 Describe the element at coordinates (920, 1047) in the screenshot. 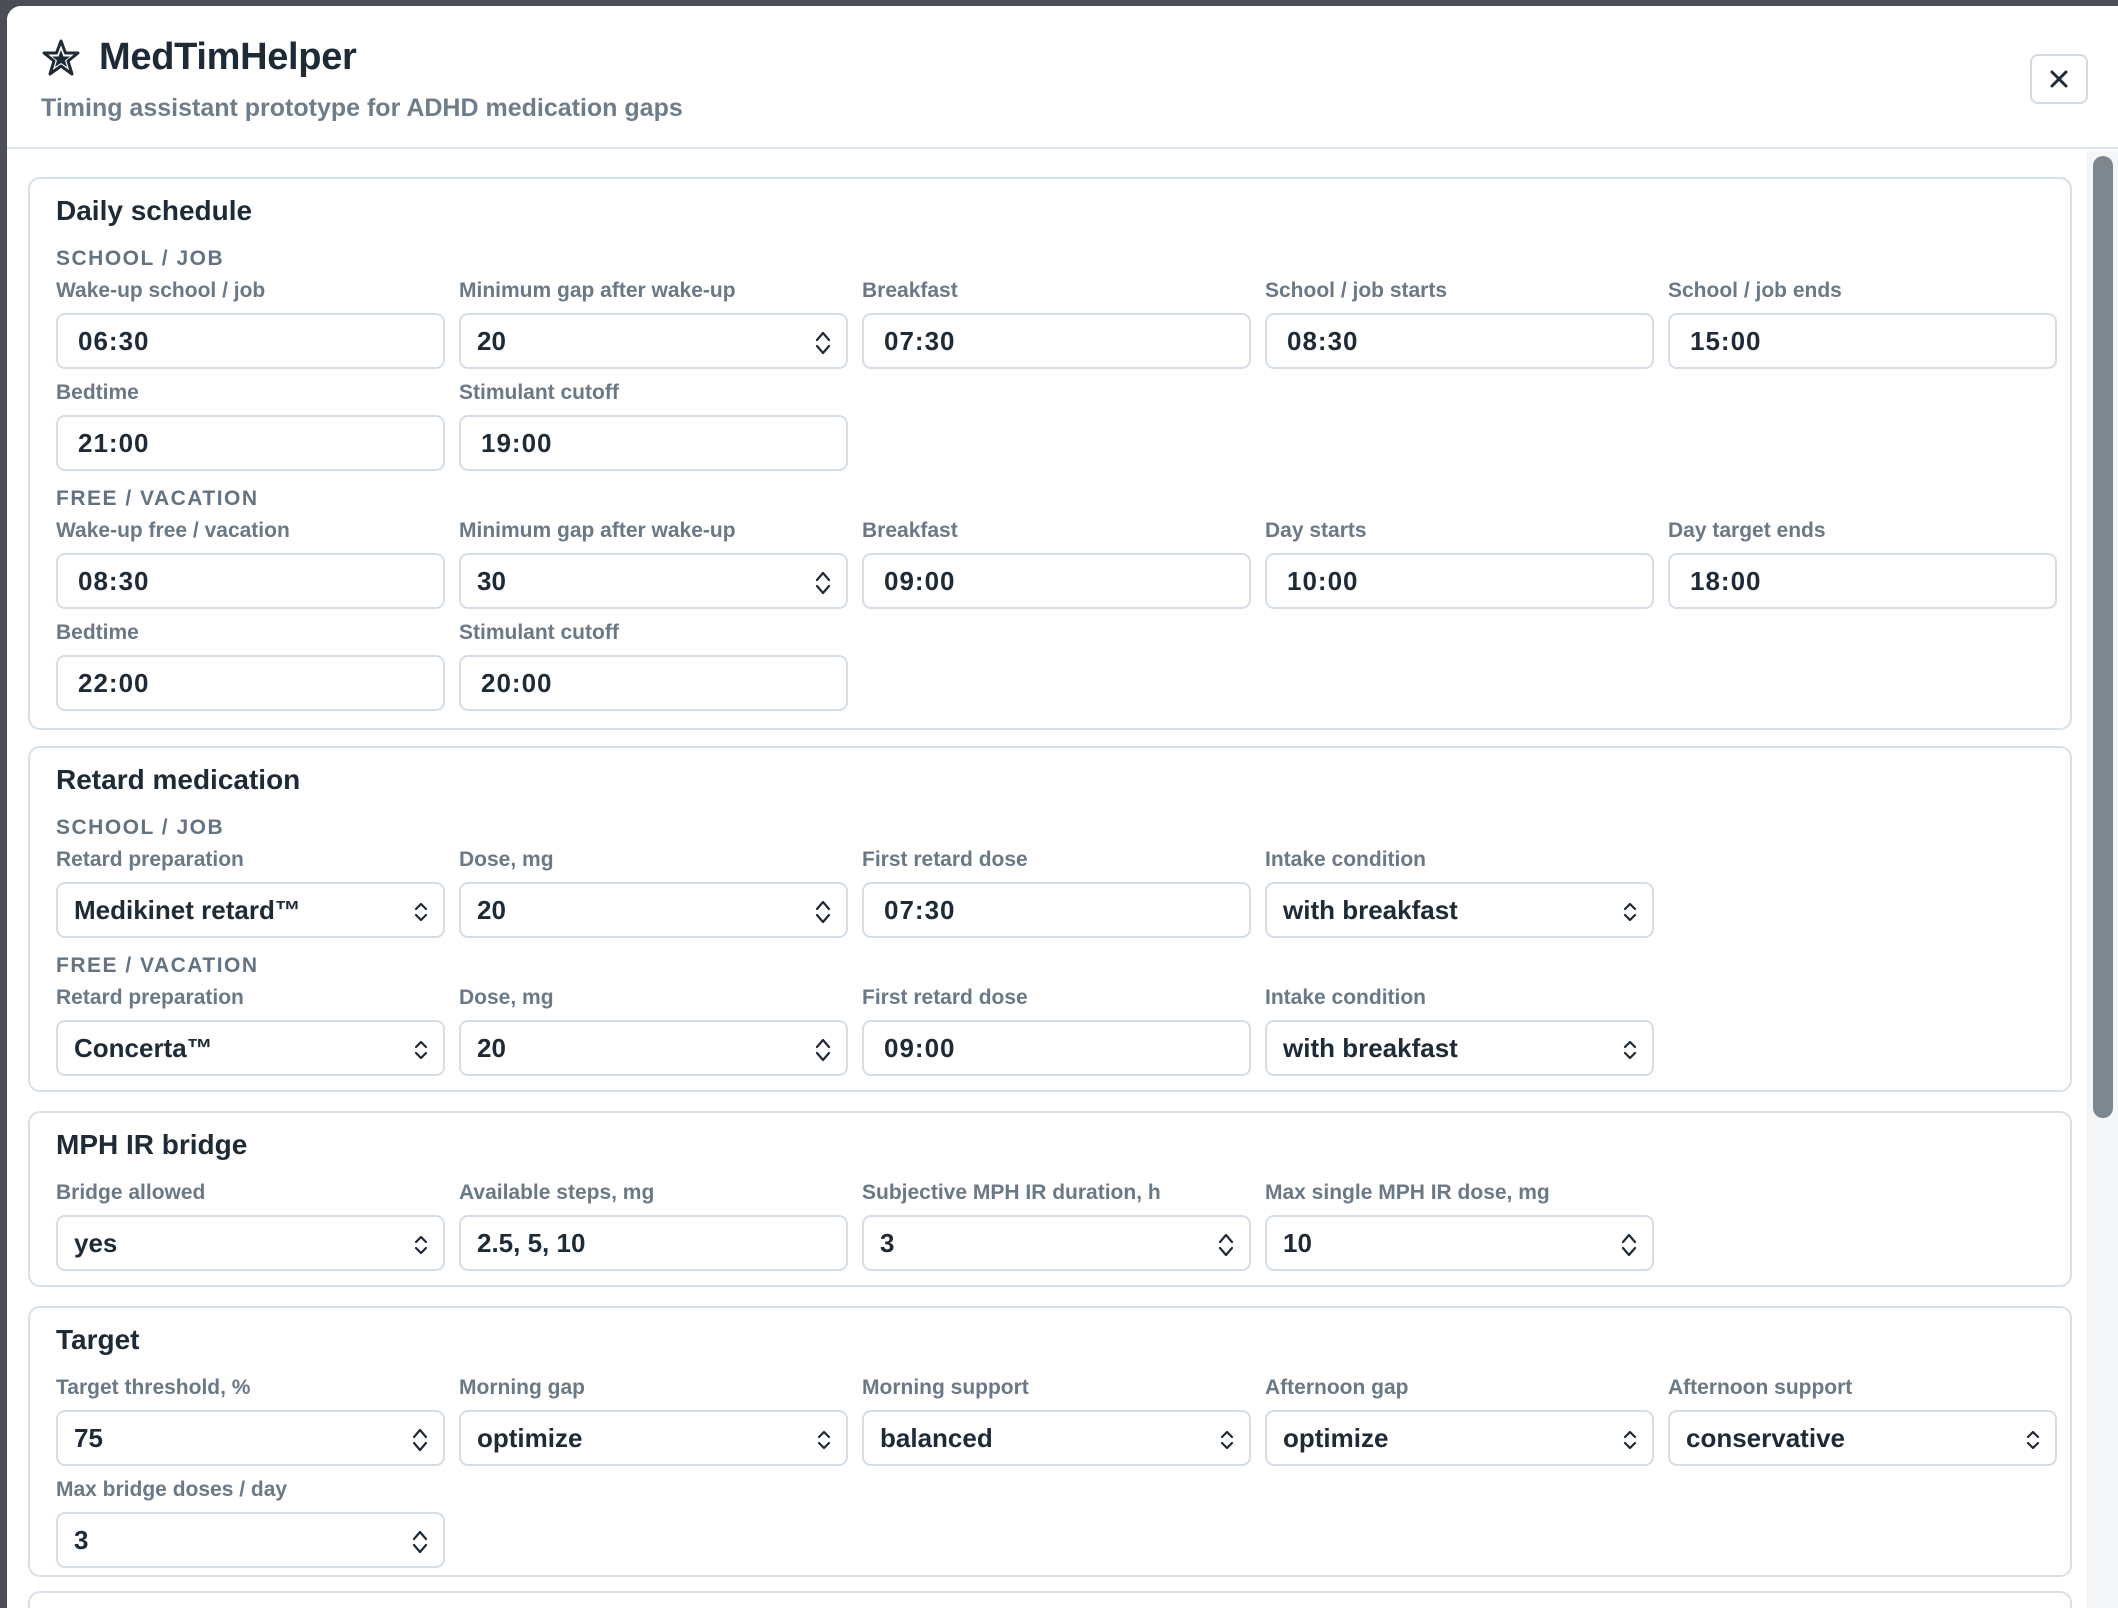

I see `field-value: 09:00` at that location.